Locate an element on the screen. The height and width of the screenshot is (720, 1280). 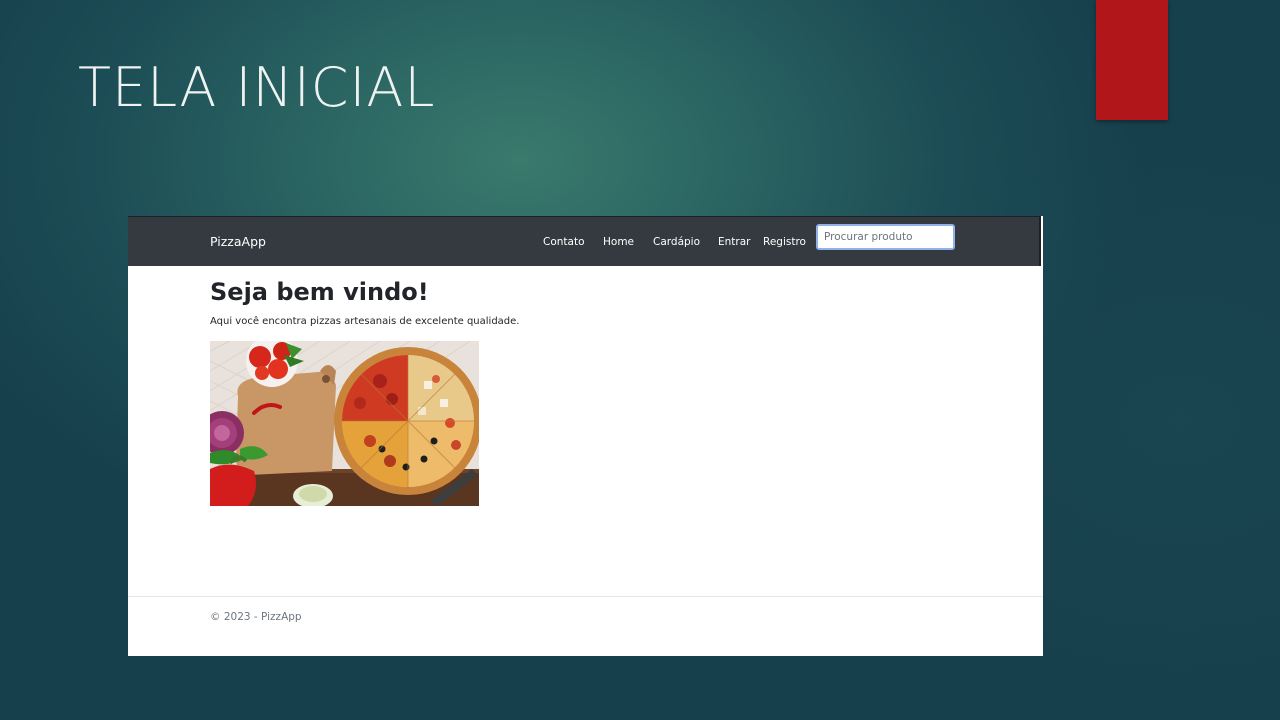
footer-divider is located at coordinates (585, 596).